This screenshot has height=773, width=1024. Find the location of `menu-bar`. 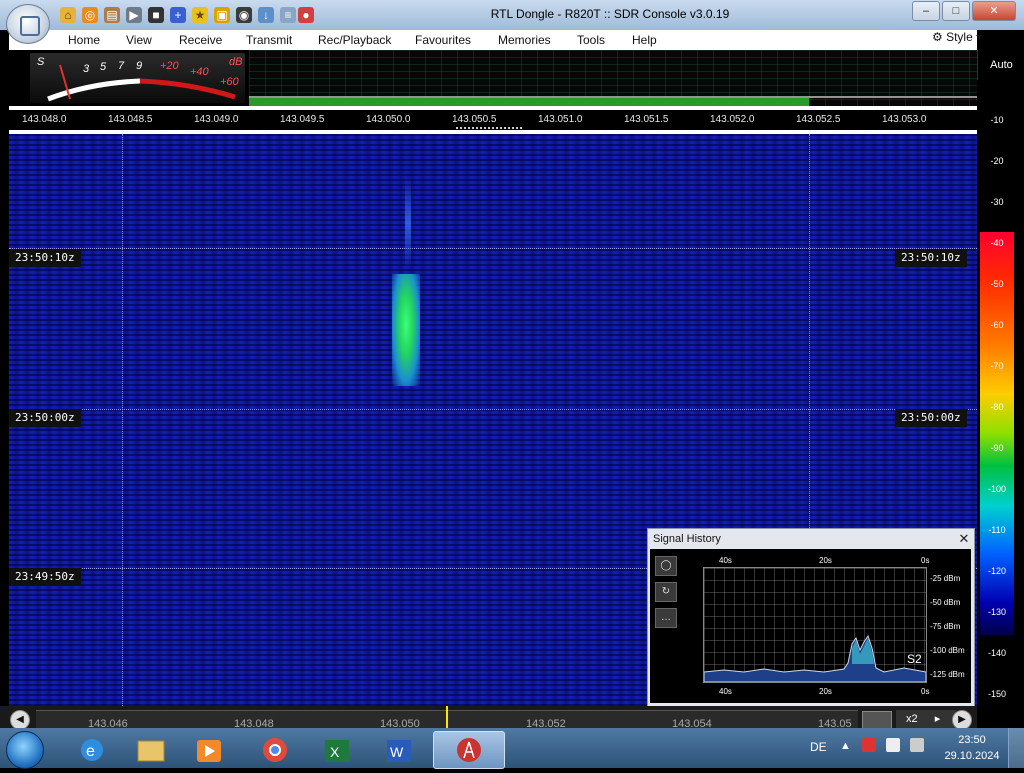

menu-bar is located at coordinates (493, 40).